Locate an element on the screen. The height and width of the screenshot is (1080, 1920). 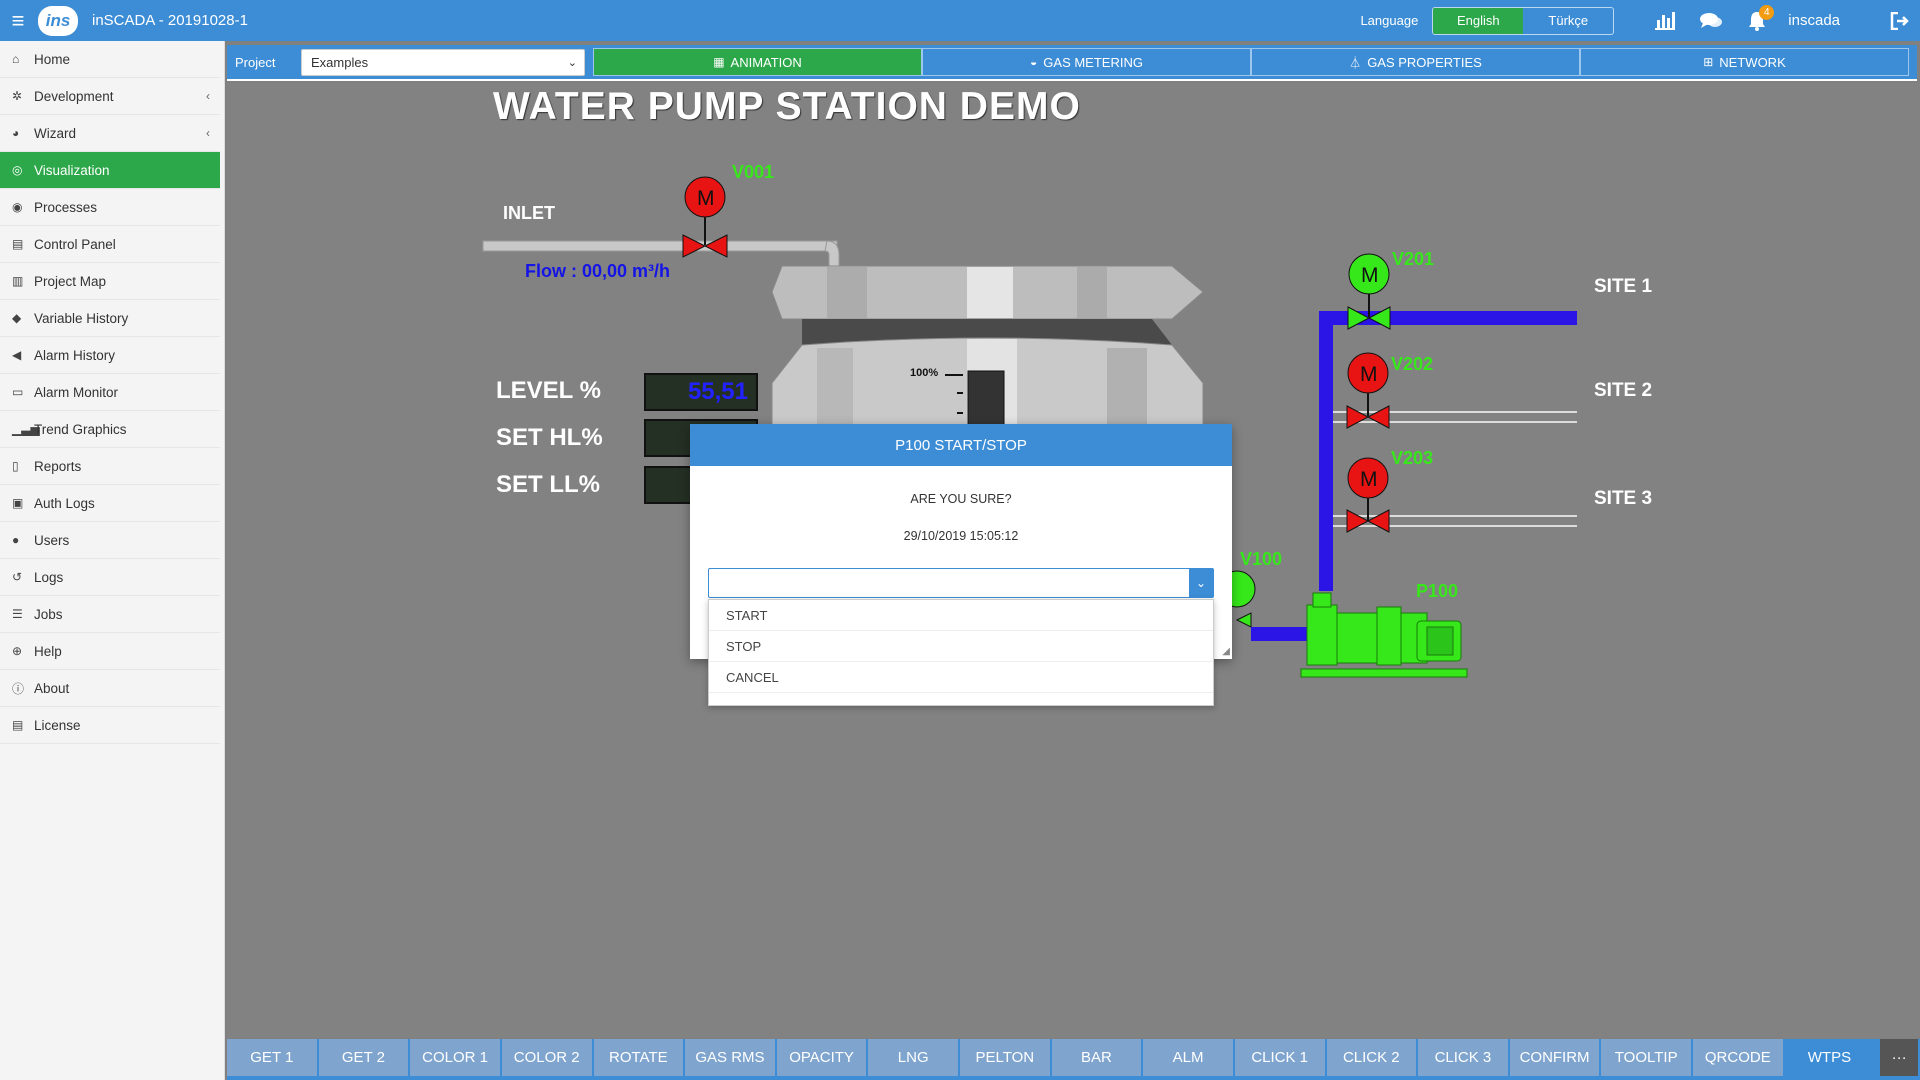
project-label: Project is located at coordinates (255, 62).